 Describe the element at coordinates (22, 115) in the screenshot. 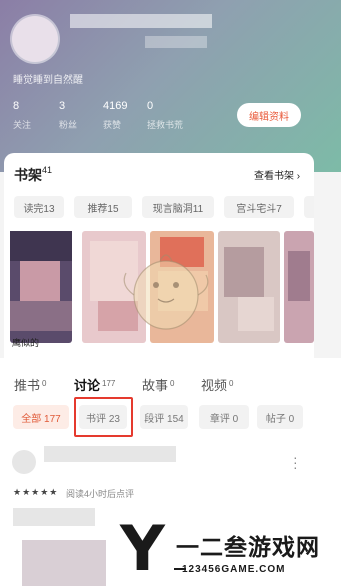

I see `stat-following: 8 关注` at that location.